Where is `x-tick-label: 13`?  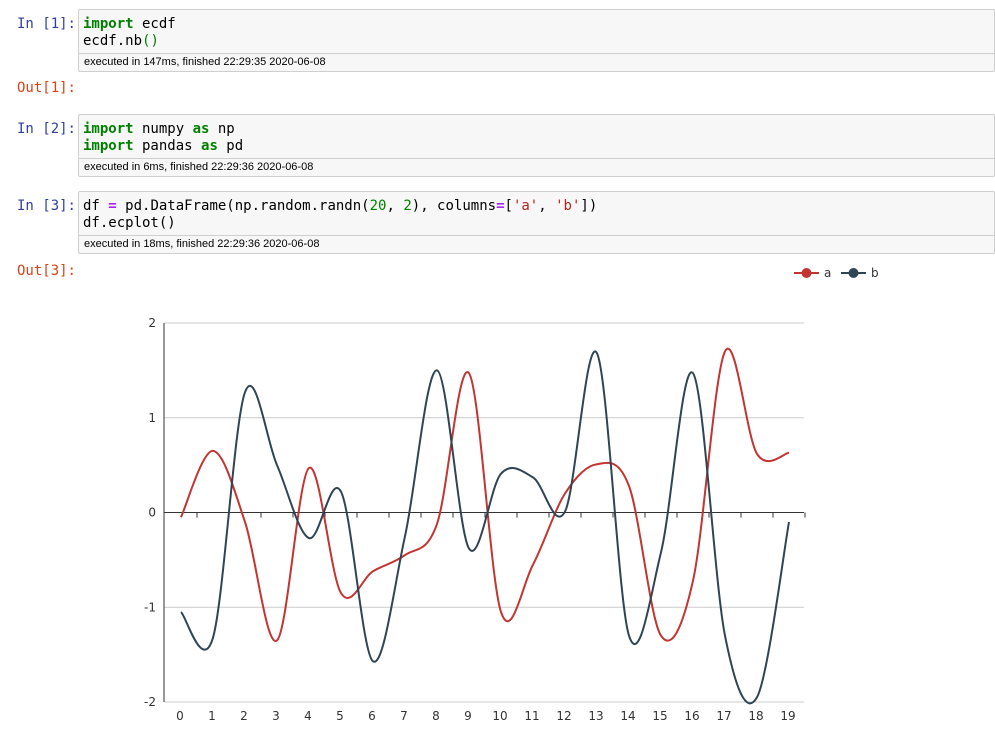
x-tick-label: 13 is located at coordinates (595, 716).